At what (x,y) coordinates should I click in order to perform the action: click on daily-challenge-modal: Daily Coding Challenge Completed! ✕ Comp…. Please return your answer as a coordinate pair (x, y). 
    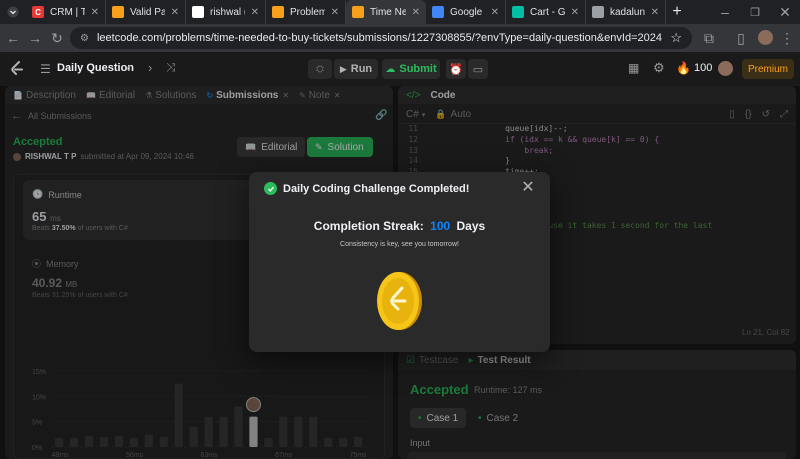
    Looking at the image, I should click on (399, 262).